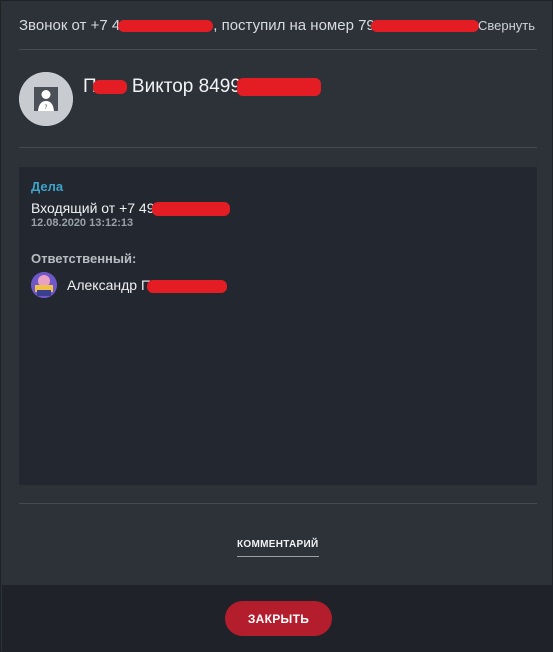 This screenshot has height=652, width=553. What do you see at coordinates (202, 87) in the screenshot?
I see `contact-name: П Виктор 8499` at bounding box center [202, 87].